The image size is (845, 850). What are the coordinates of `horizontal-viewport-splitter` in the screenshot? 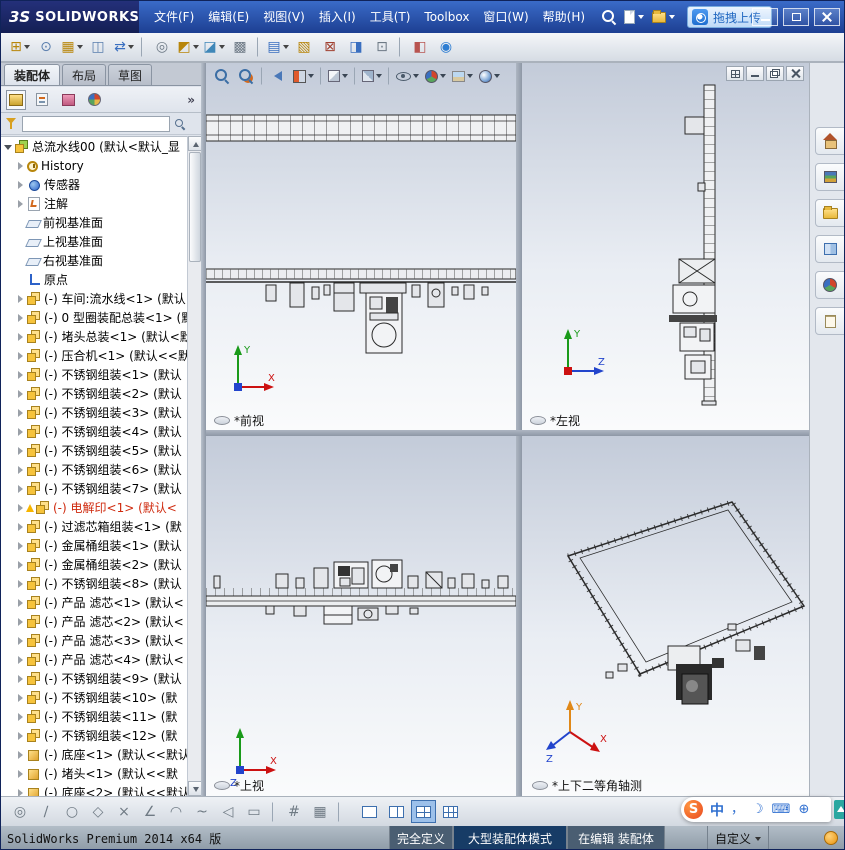 It's located at (507, 433).